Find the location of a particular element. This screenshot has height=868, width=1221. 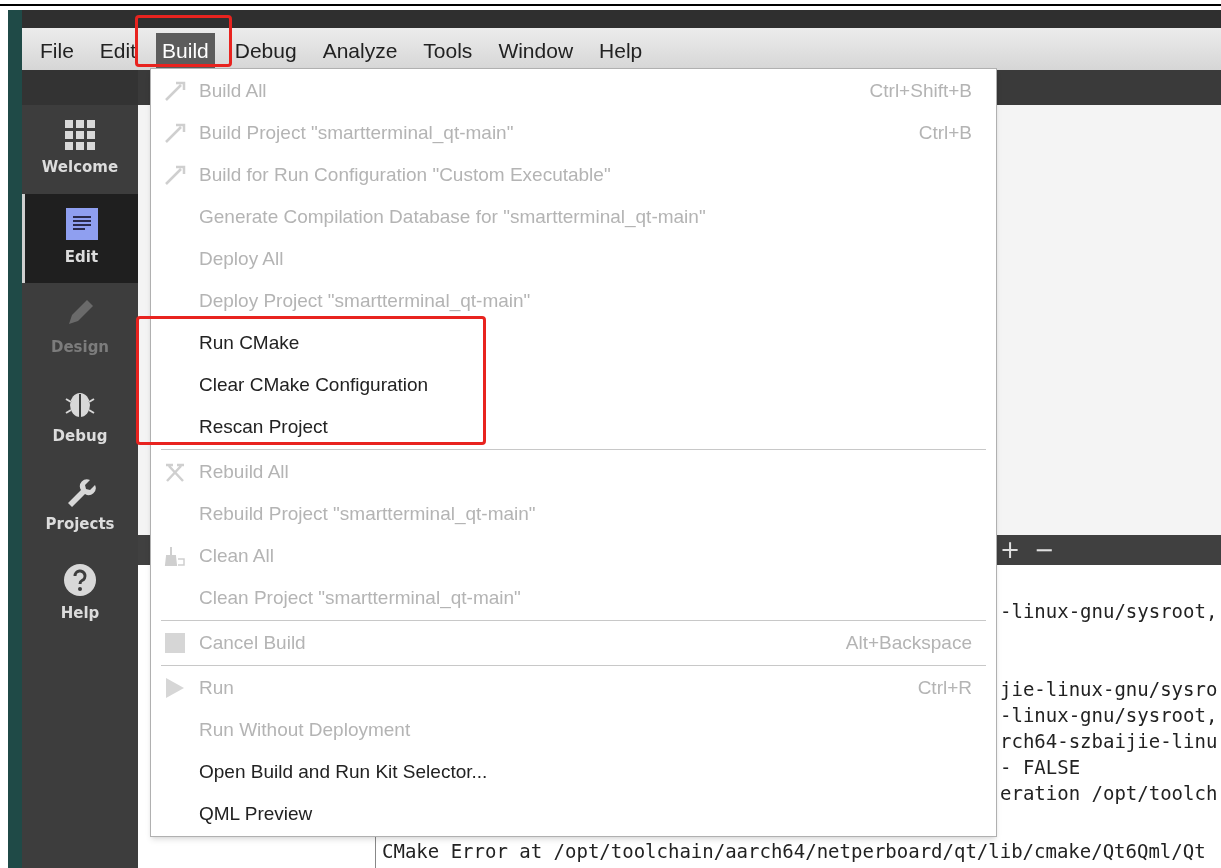

shortcut-label: Ctrl+B is located at coordinates (945, 132).